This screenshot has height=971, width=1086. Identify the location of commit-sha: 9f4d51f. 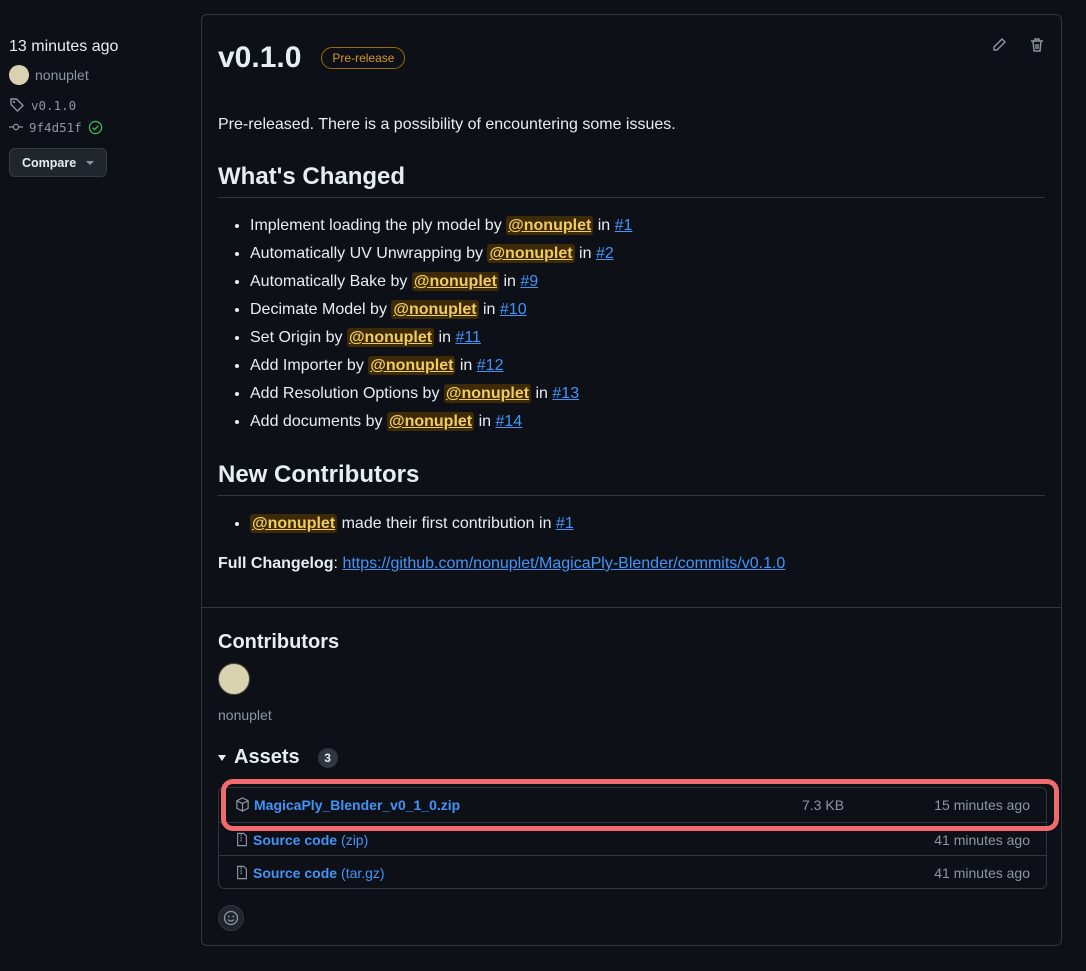
(55, 127).